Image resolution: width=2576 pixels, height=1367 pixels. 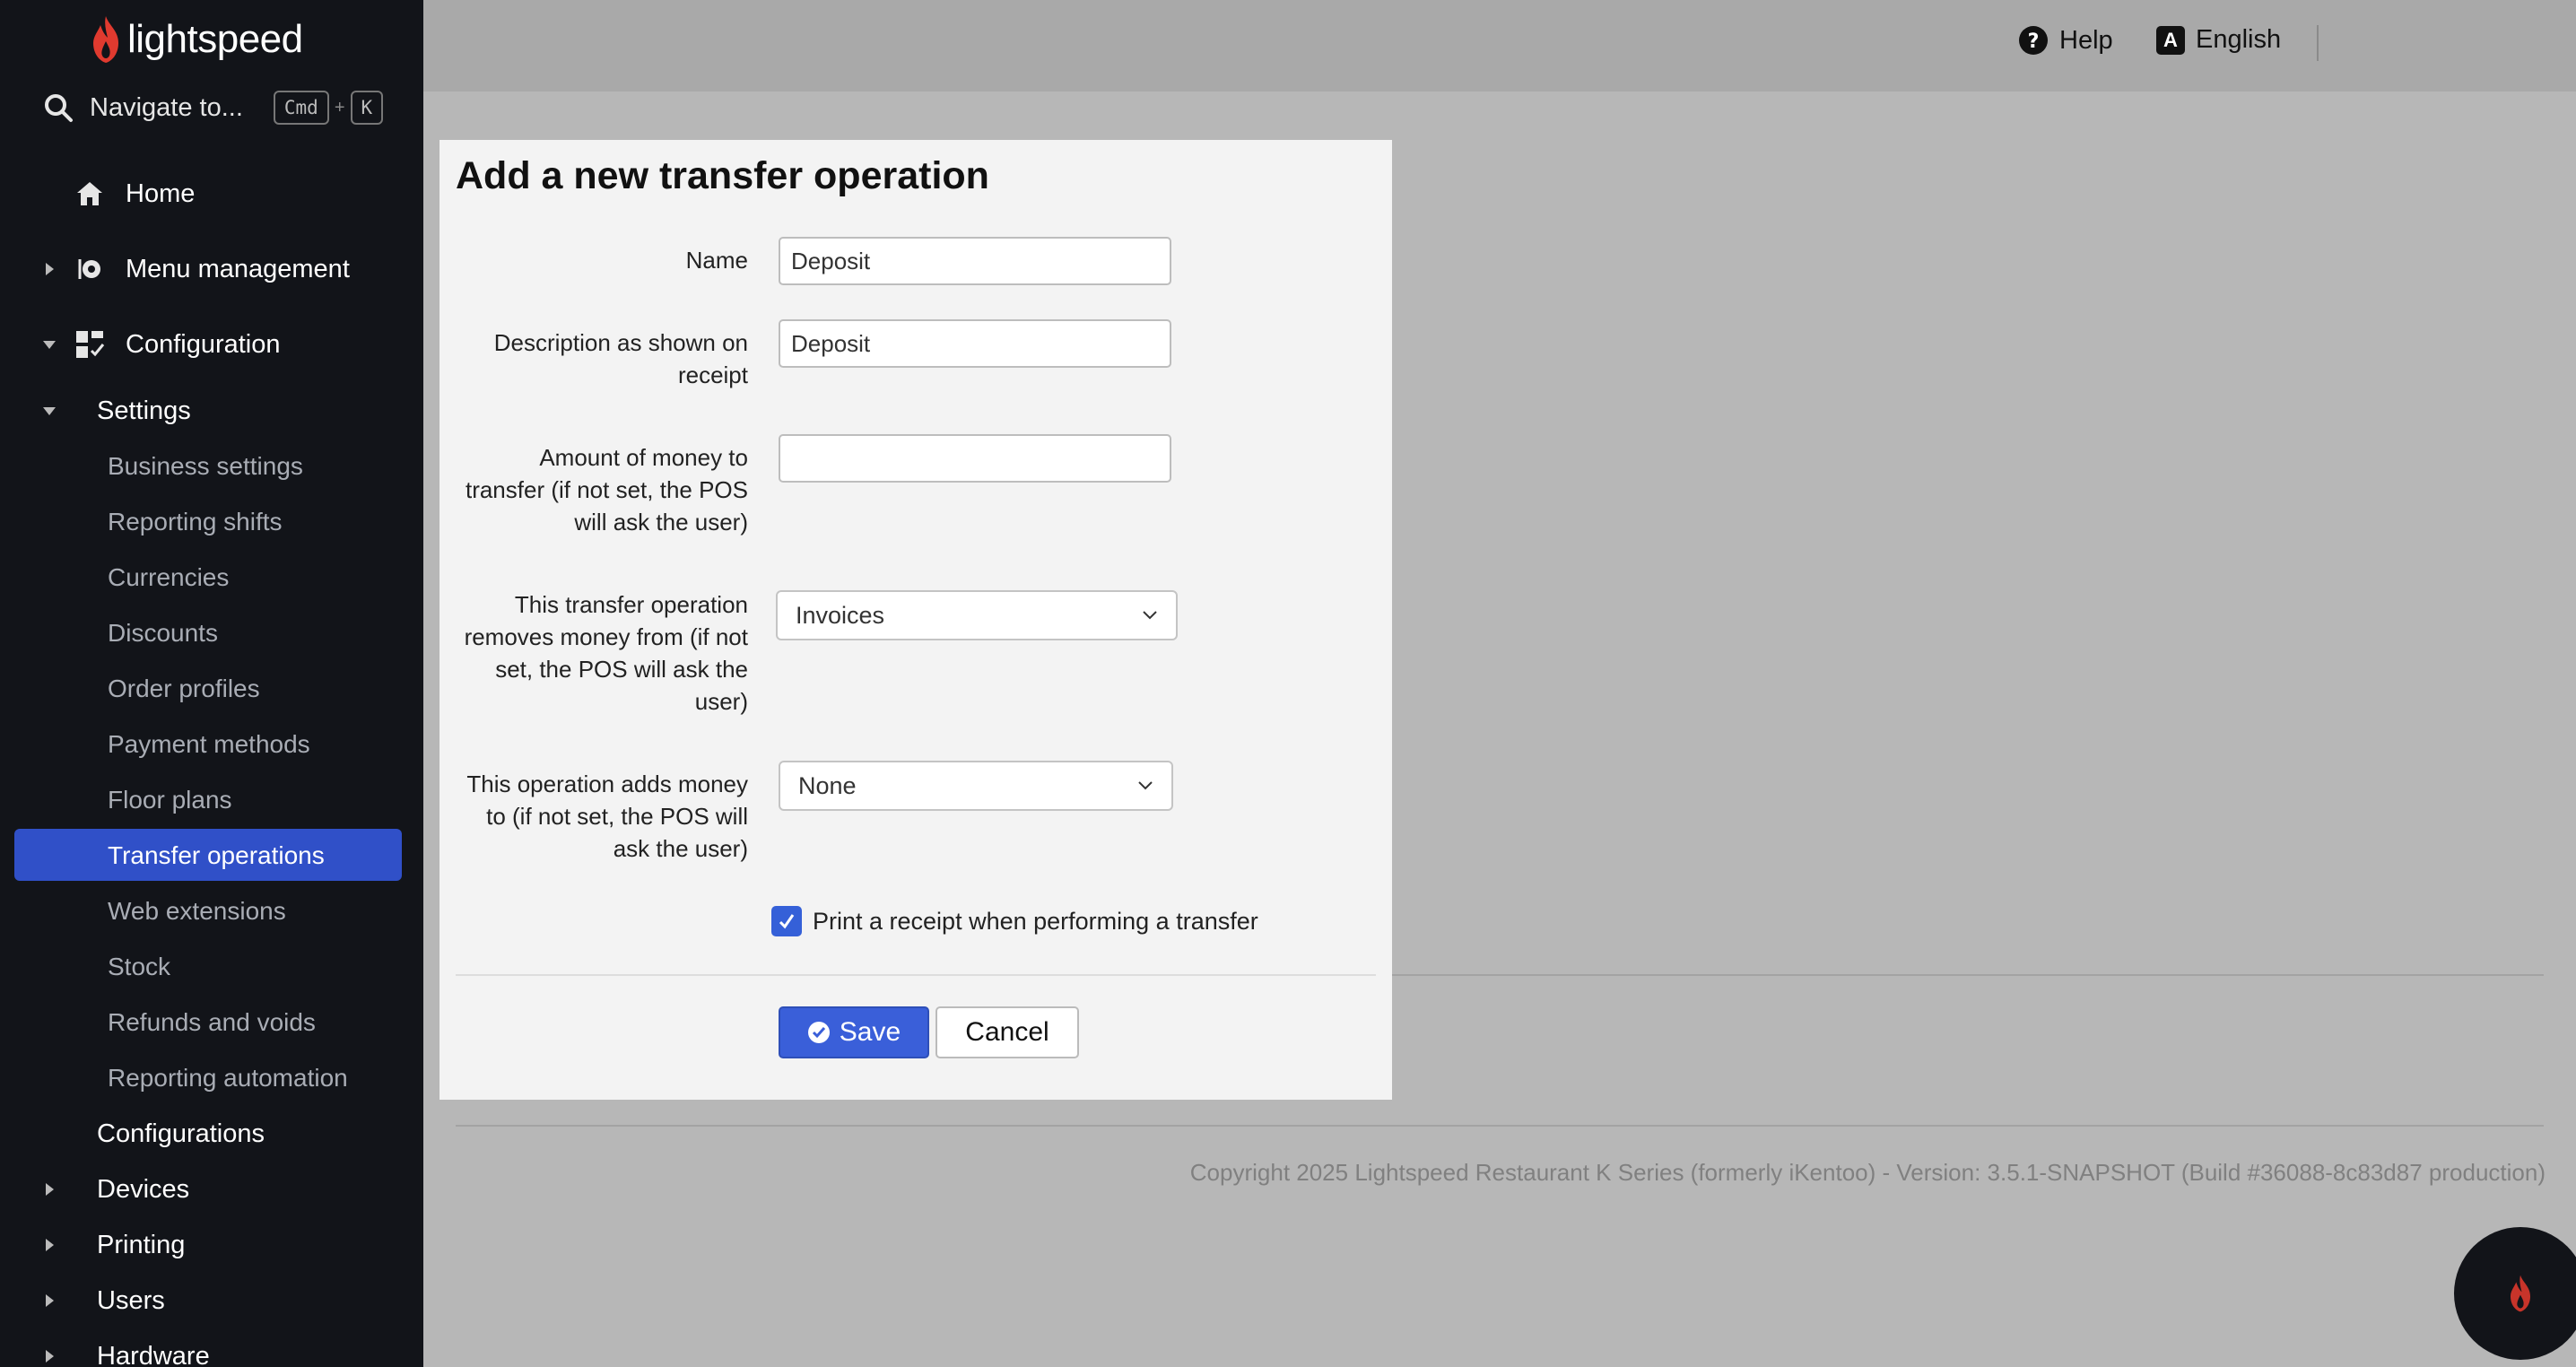 I want to click on name-input: Deposit, so click(x=975, y=261).